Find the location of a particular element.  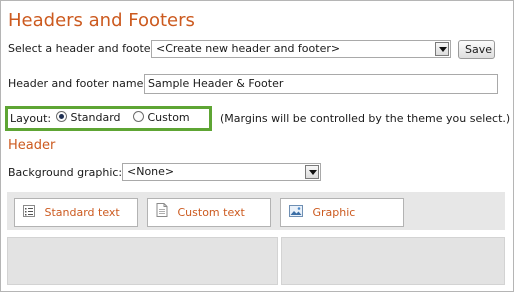

graphic-label: Graphic is located at coordinates (334, 212).